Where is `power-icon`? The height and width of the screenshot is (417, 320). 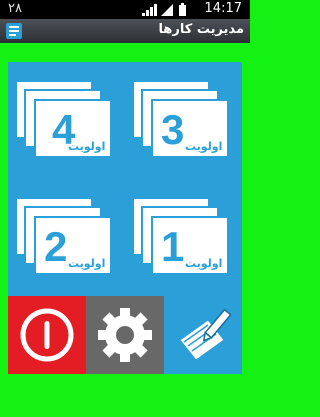 power-icon is located at coordinates (47, 335).